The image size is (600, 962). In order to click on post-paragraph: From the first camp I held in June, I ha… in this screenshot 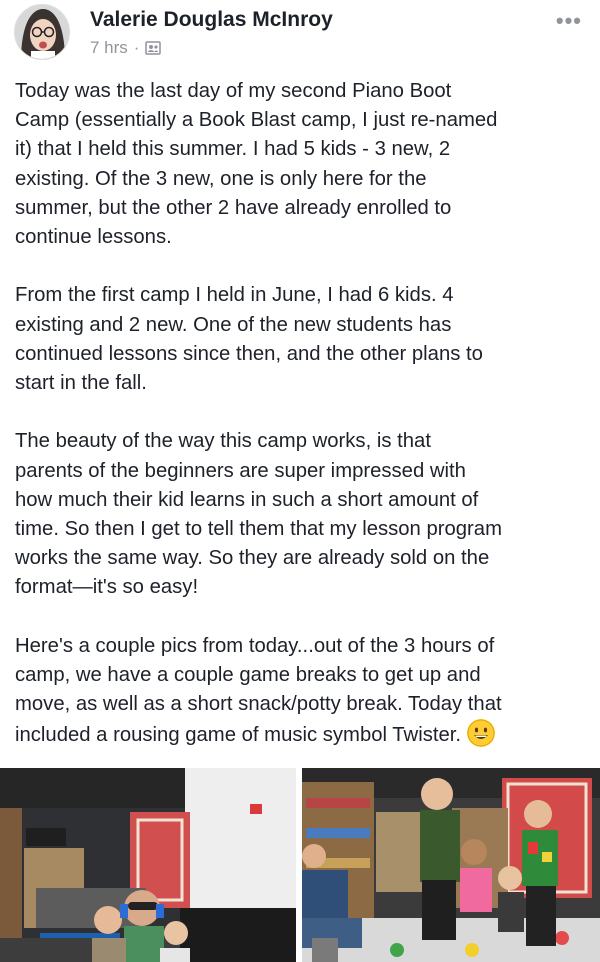, I will do `click(249, 339)`.